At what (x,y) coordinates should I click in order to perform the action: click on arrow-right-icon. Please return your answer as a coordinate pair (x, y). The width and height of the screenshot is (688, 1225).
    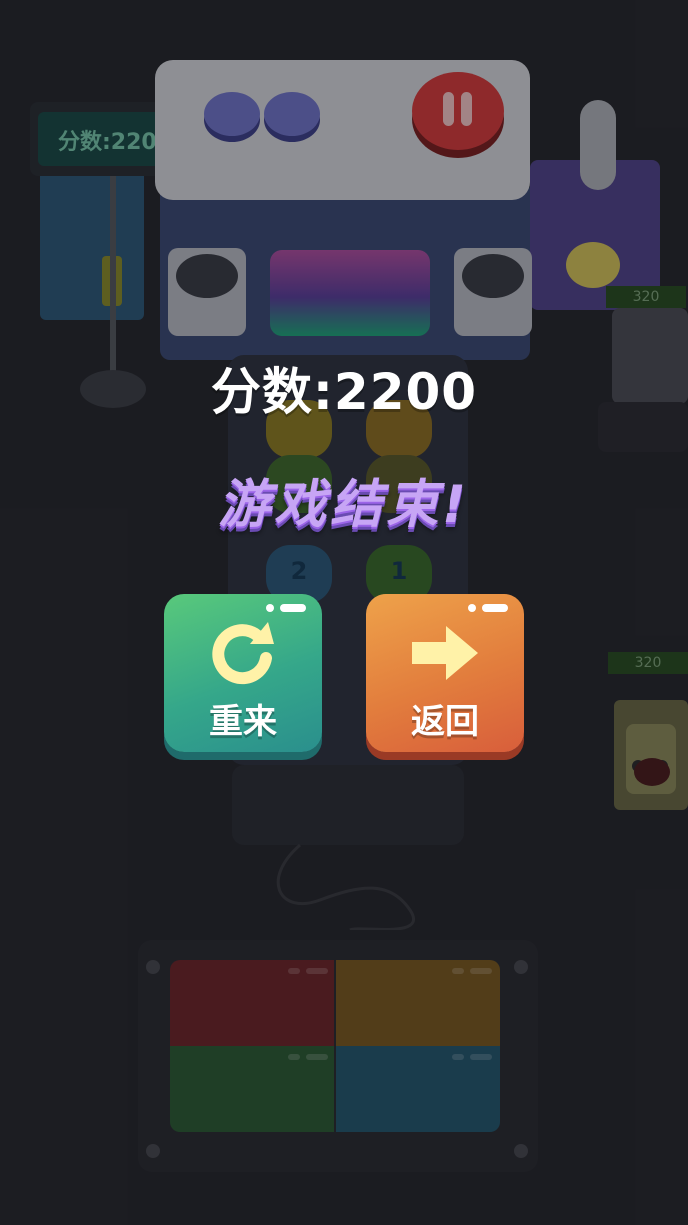
    Looking at the image, I should click on (445, 653).